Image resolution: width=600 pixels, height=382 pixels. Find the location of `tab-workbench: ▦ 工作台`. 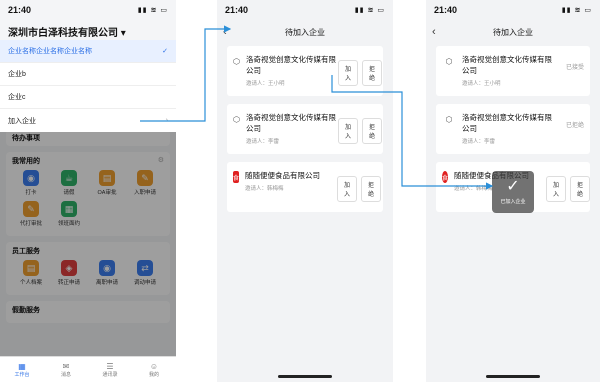

tab-workbench: ▦ 工作台 is located at coordinates (22, 369).